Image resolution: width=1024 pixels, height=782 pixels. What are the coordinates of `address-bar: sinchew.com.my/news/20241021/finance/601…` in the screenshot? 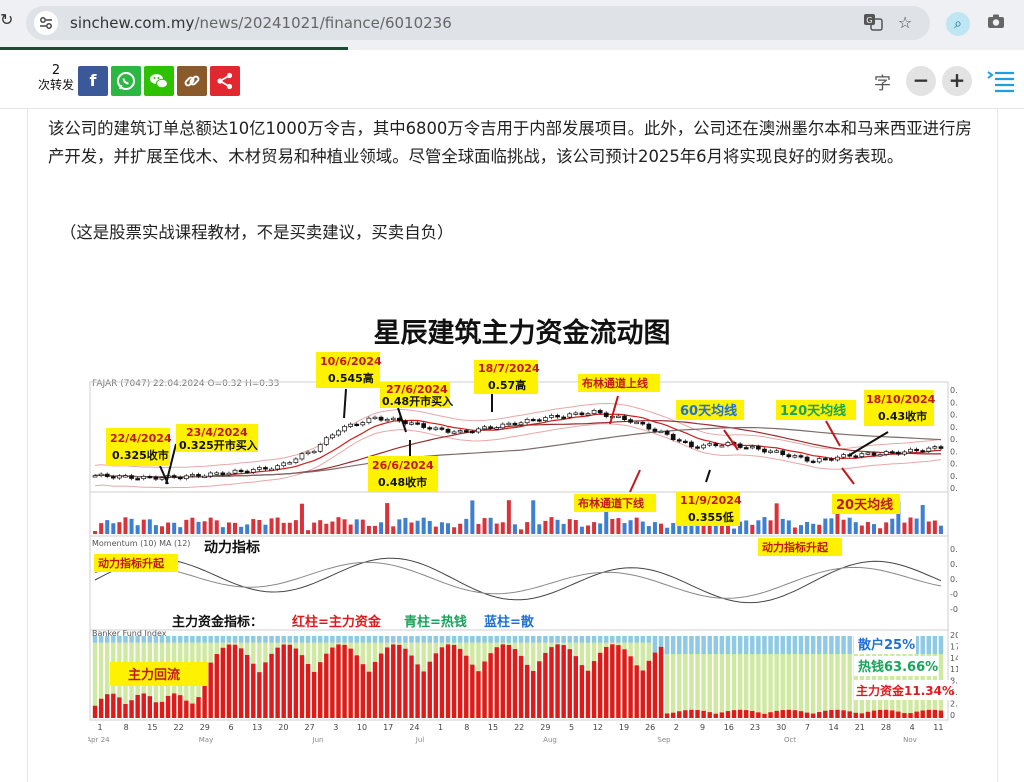 It's located at (478, 23).